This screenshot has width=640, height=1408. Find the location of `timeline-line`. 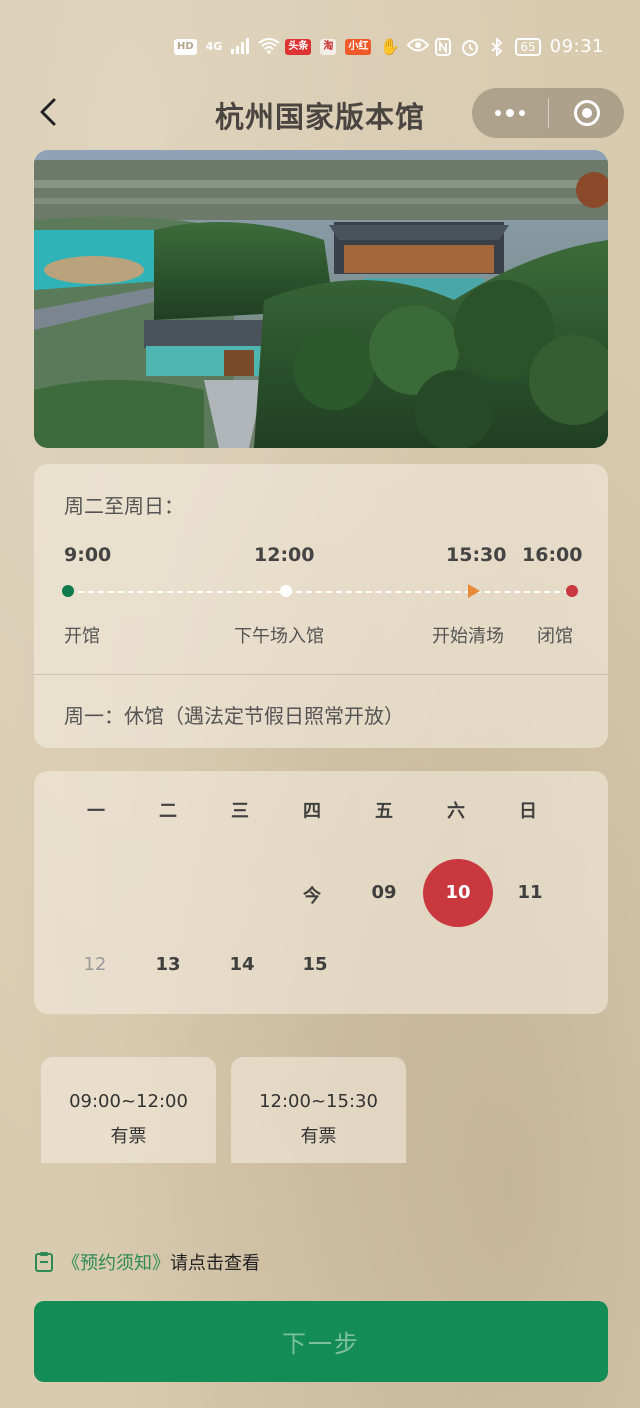

timeline-line is located at coordinates (319, 592).